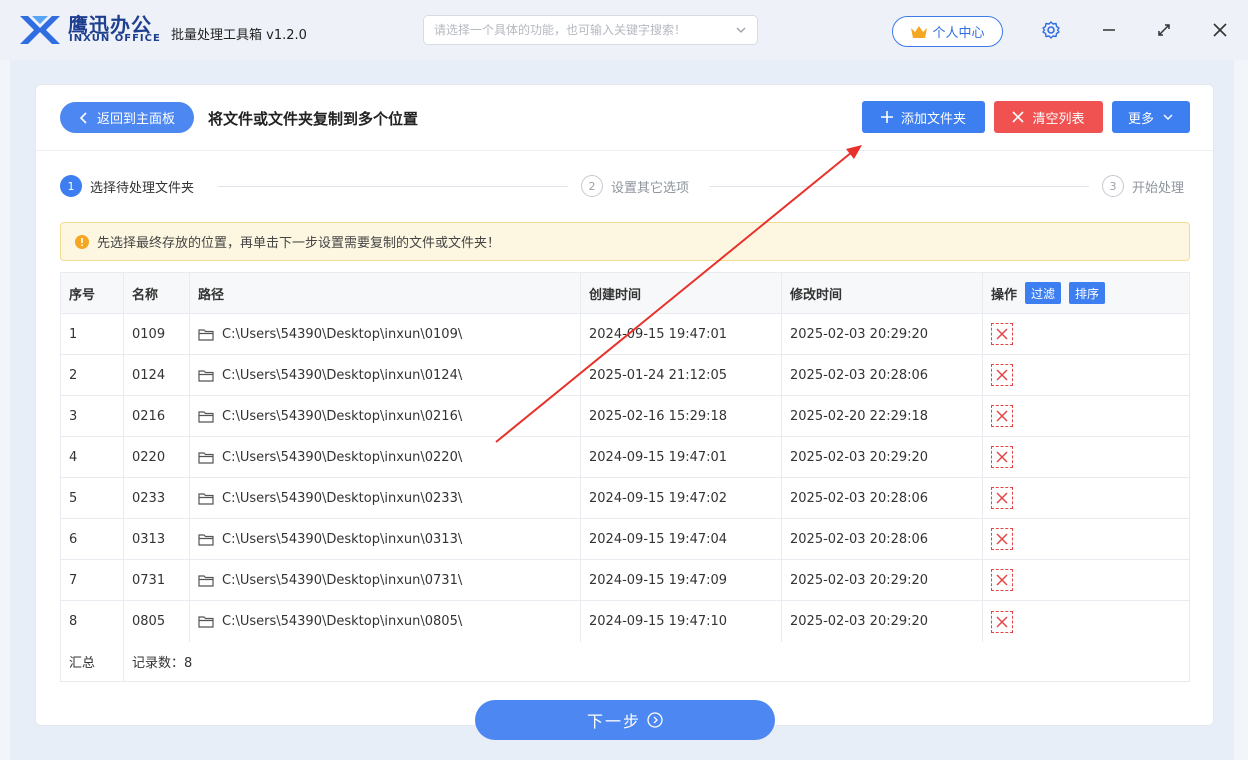 Image resolution: width=1248 pixels, height=760 pixels. Describe the element at coordinates (882, 416) in the screenshot. I see `row-modified: 2025-02-20 22:29:18` at that location.